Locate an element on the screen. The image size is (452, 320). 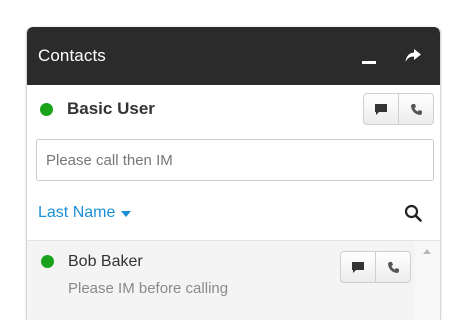
scroll-up-arrow-icon is located at coordinates (427, 251).